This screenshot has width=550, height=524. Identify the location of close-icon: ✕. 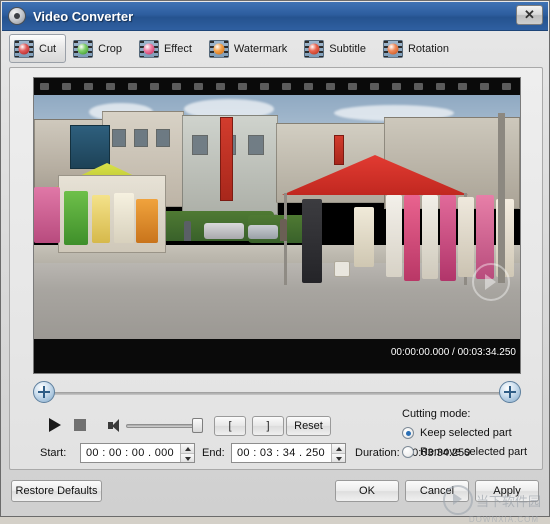
(529, 15).